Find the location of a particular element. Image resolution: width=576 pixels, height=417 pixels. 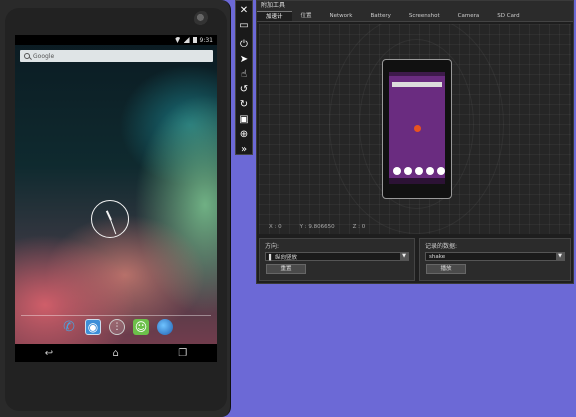

search-placeholder: Google is located at coordinates (44, 56).